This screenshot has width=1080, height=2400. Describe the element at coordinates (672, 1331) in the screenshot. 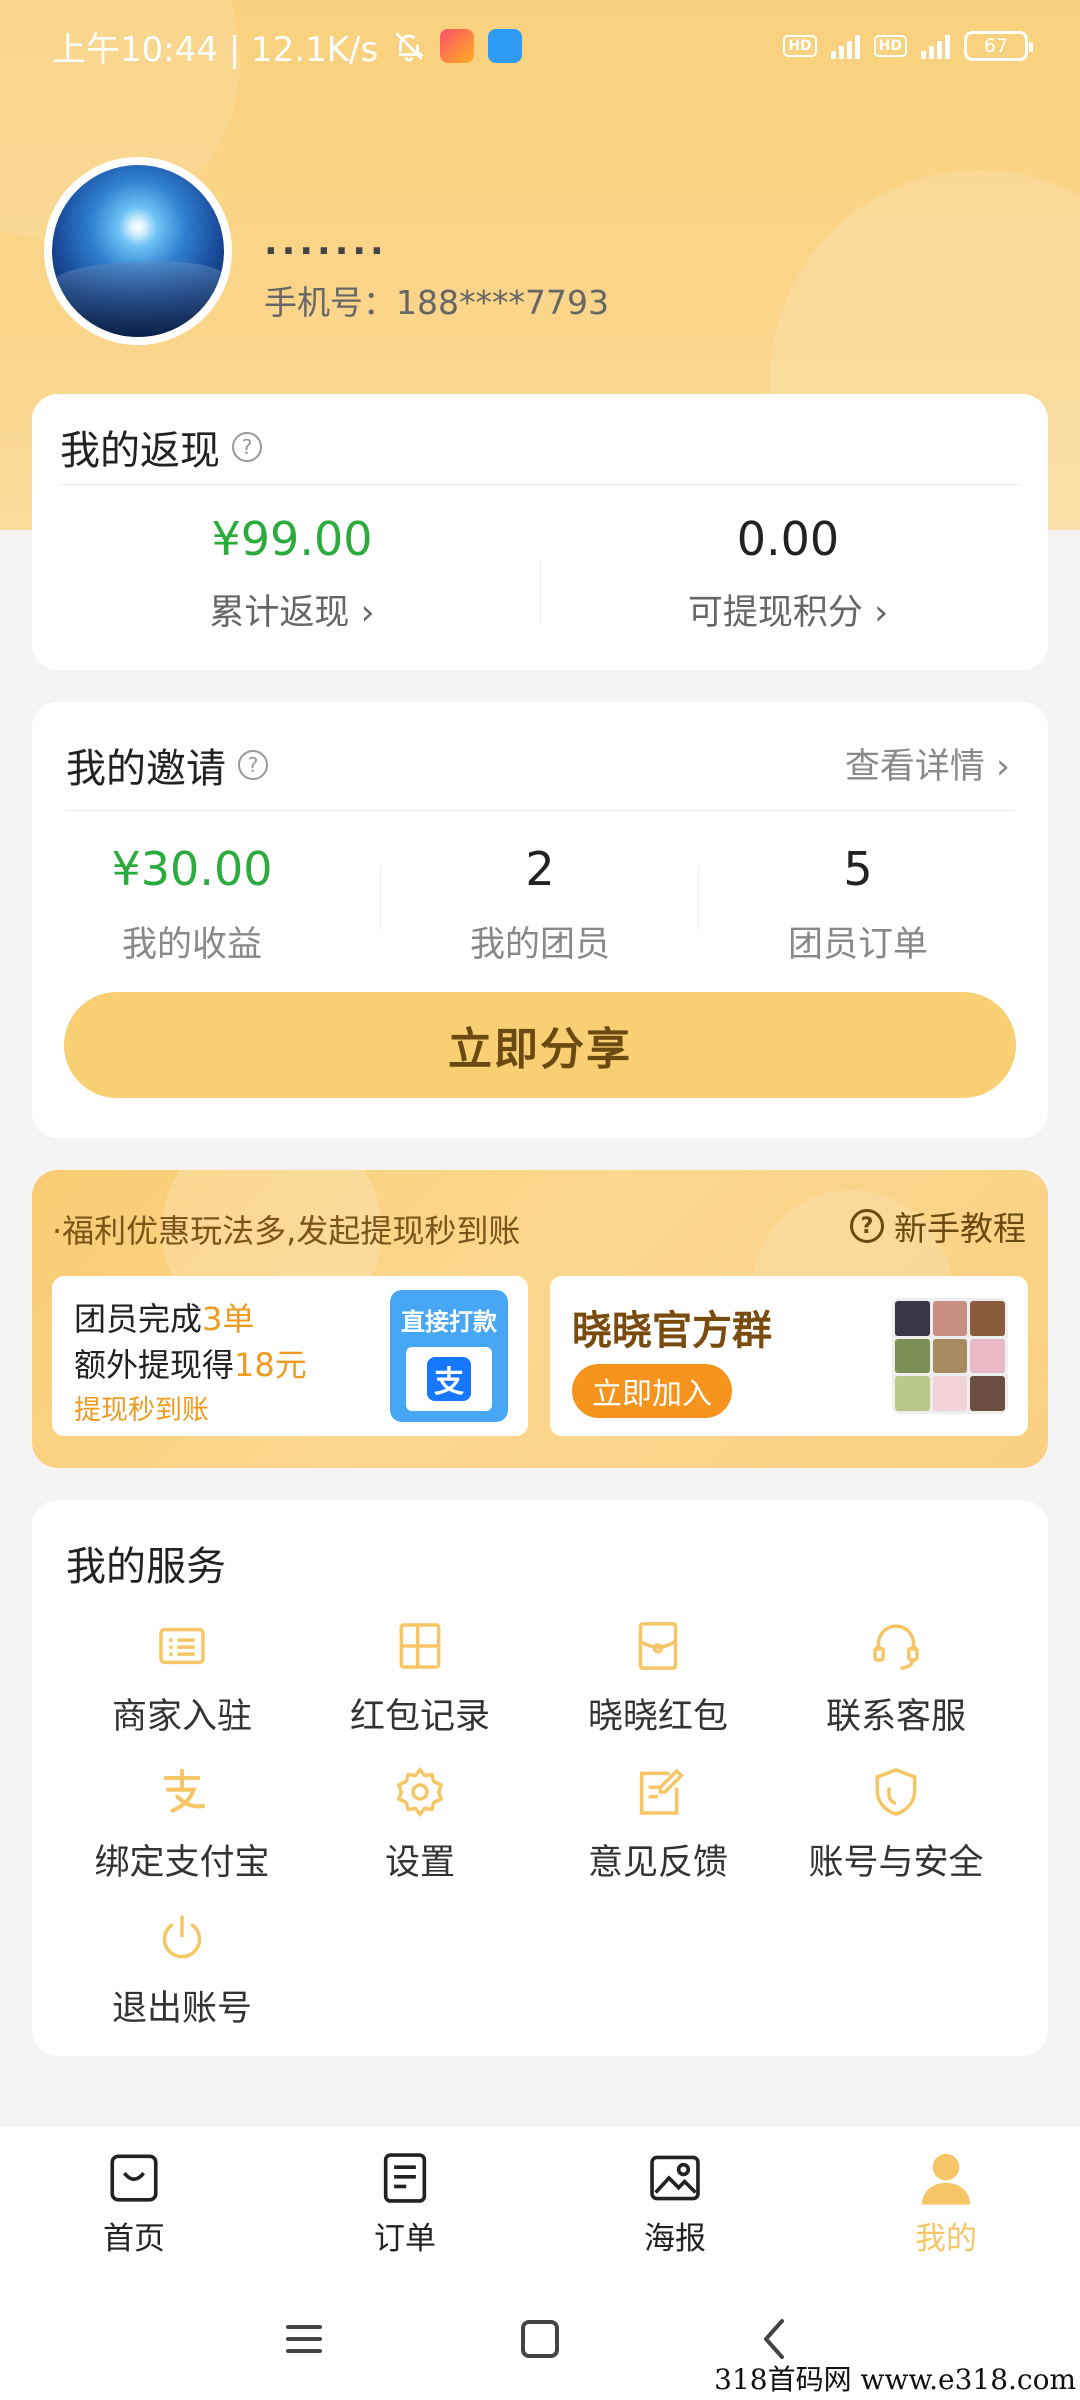

I see `group-title: 晓晓官方群` at that location.